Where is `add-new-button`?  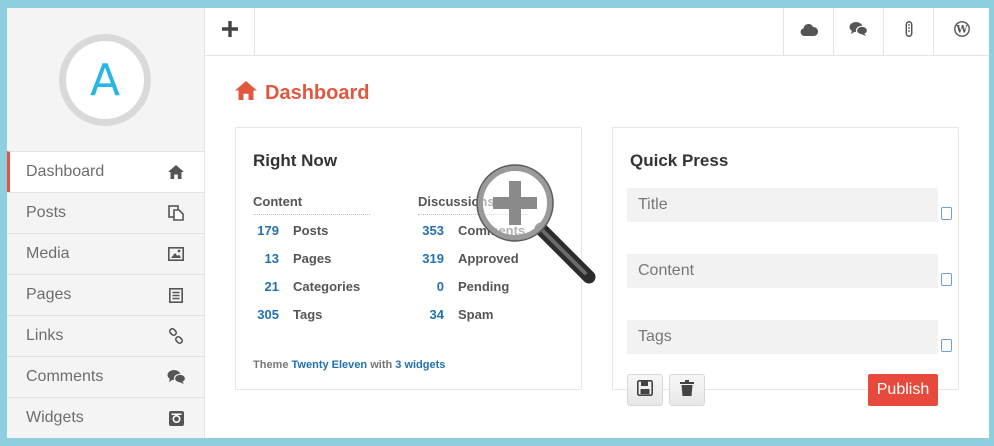
add-new-button is located at coordinates (230, 31).